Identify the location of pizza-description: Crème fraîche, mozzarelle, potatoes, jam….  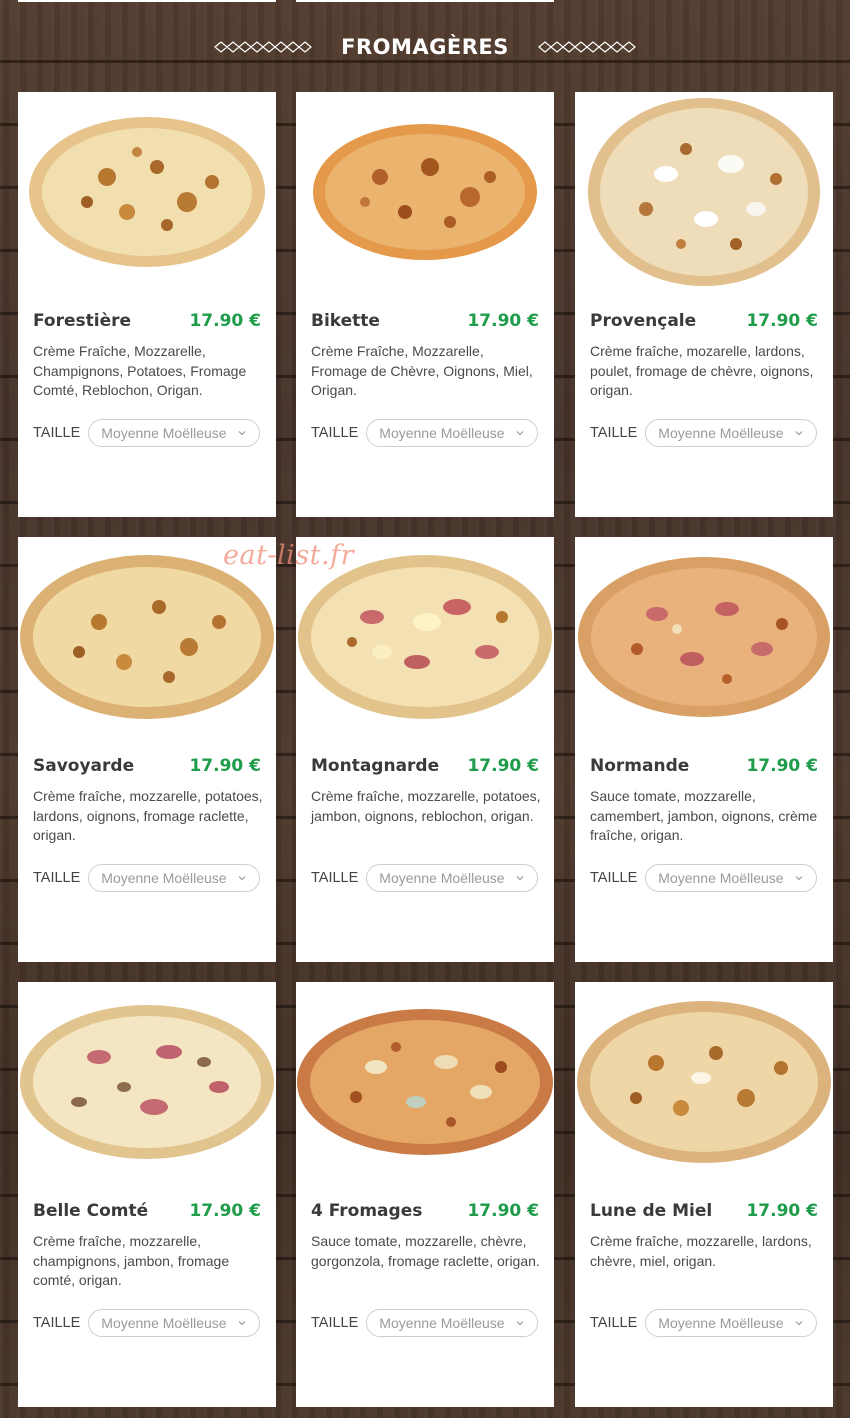
(426, 806).